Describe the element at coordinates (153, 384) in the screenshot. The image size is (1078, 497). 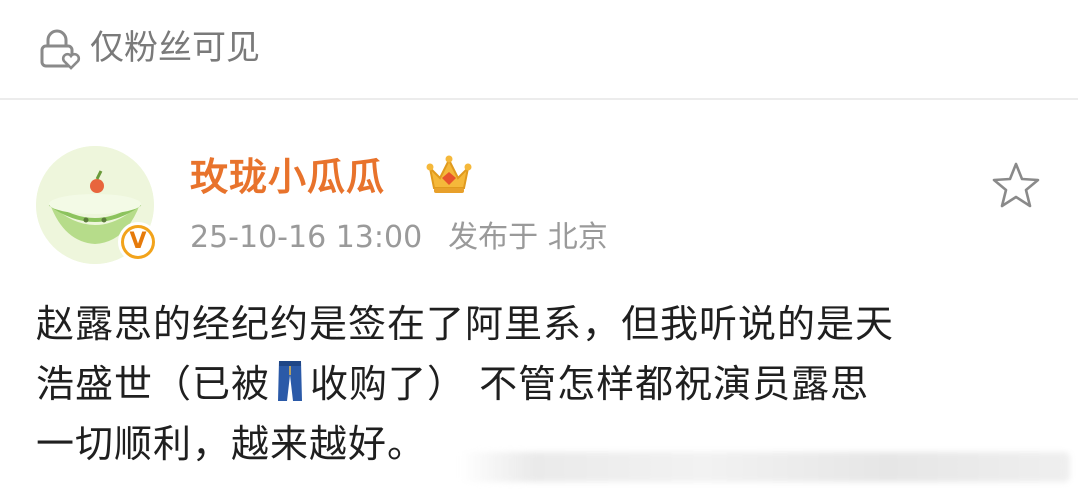
I see `post-body-text: 浩盛世（已被` at that location.